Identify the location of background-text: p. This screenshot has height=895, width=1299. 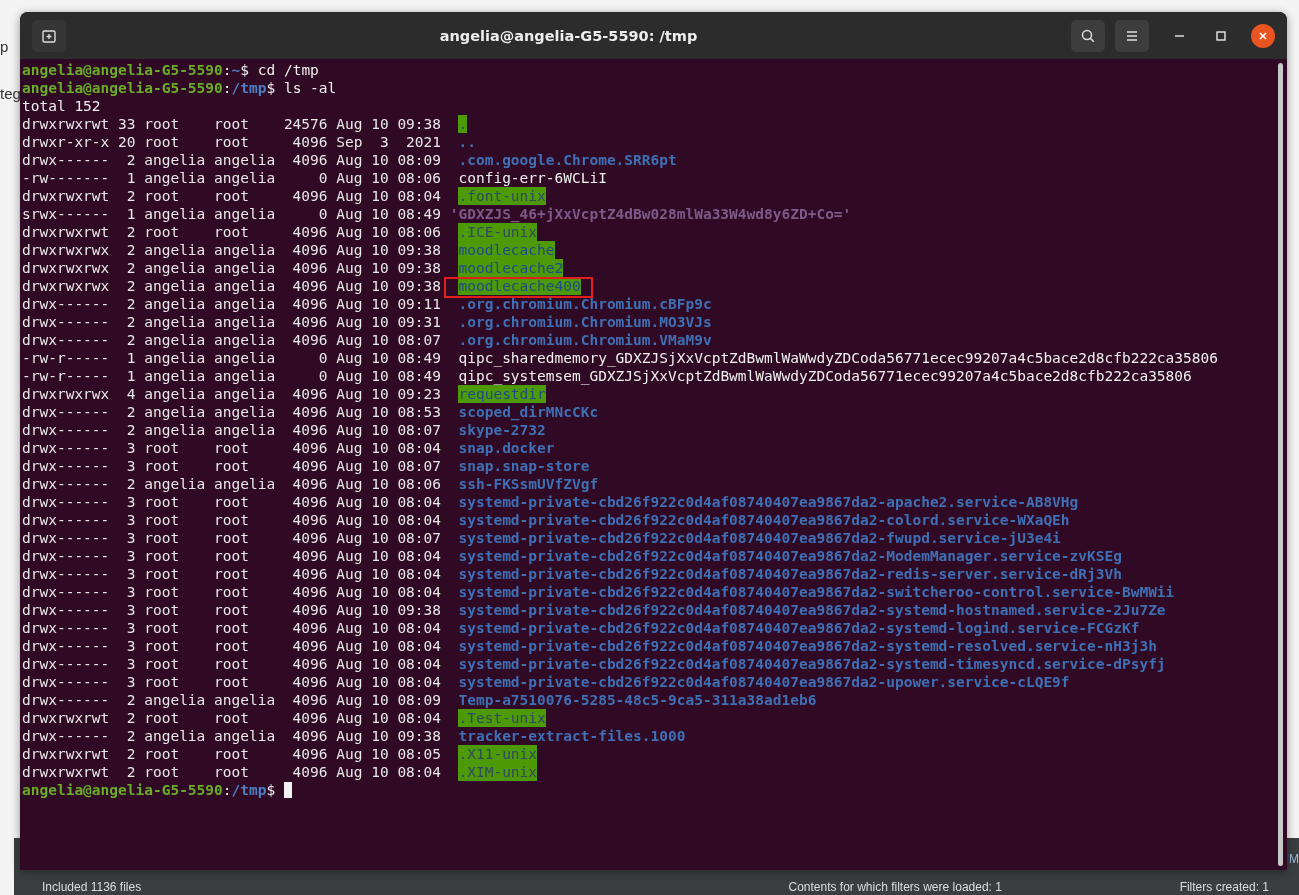
(5, 46).